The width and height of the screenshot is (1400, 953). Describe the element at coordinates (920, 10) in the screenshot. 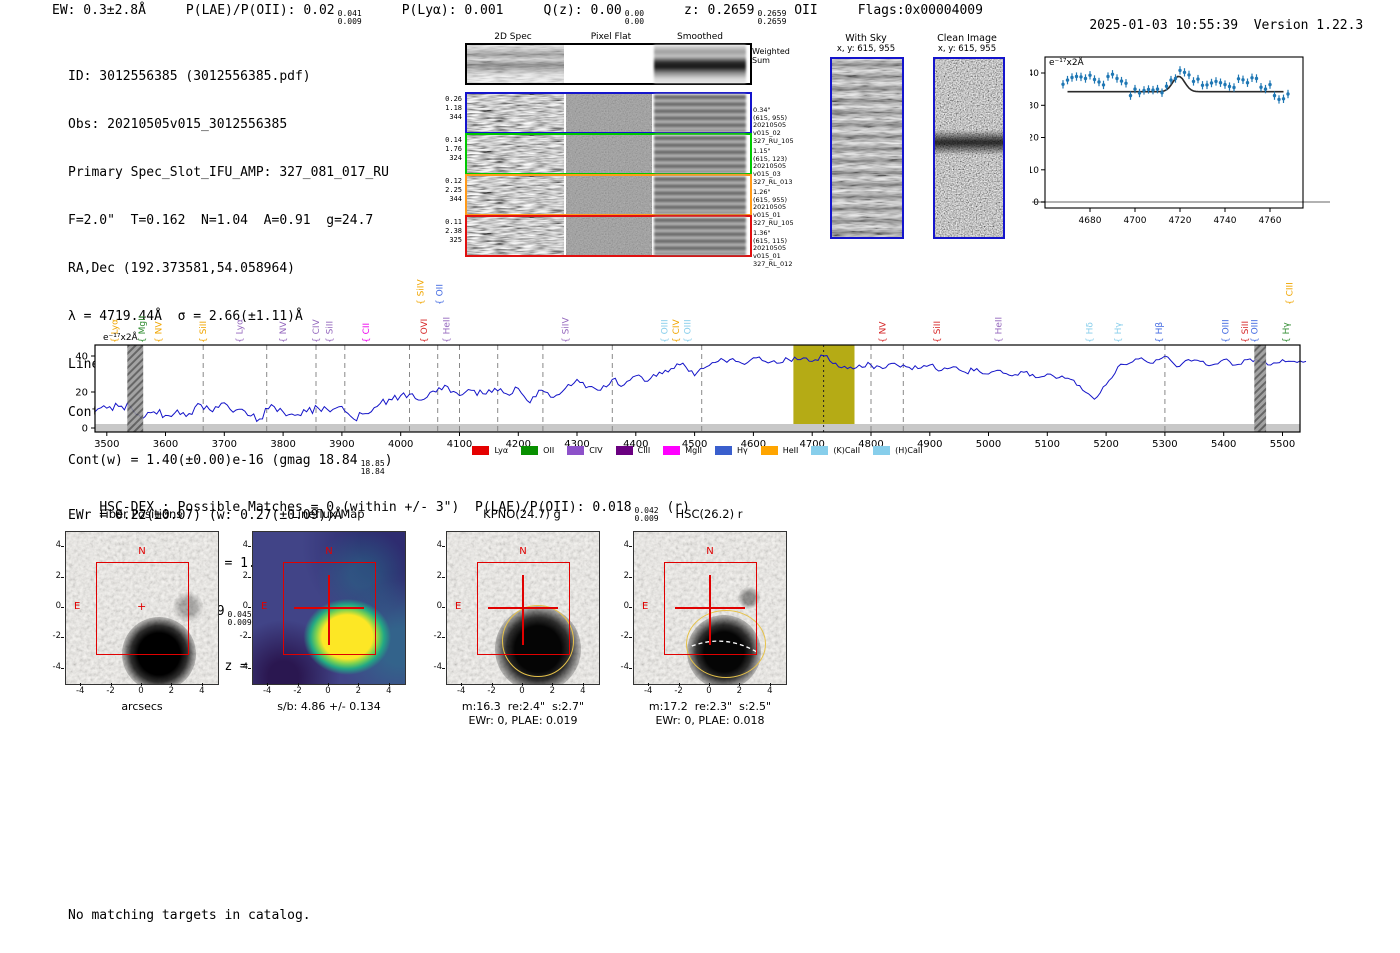

I see `flags-value: Flags:0x00004009` at that location.